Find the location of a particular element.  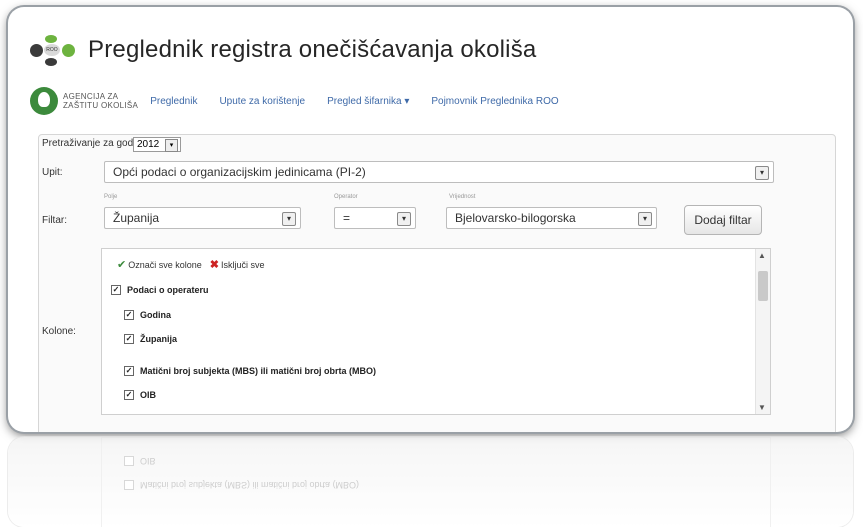

columns-label: Kolone: is located at coordinates (59, 331).